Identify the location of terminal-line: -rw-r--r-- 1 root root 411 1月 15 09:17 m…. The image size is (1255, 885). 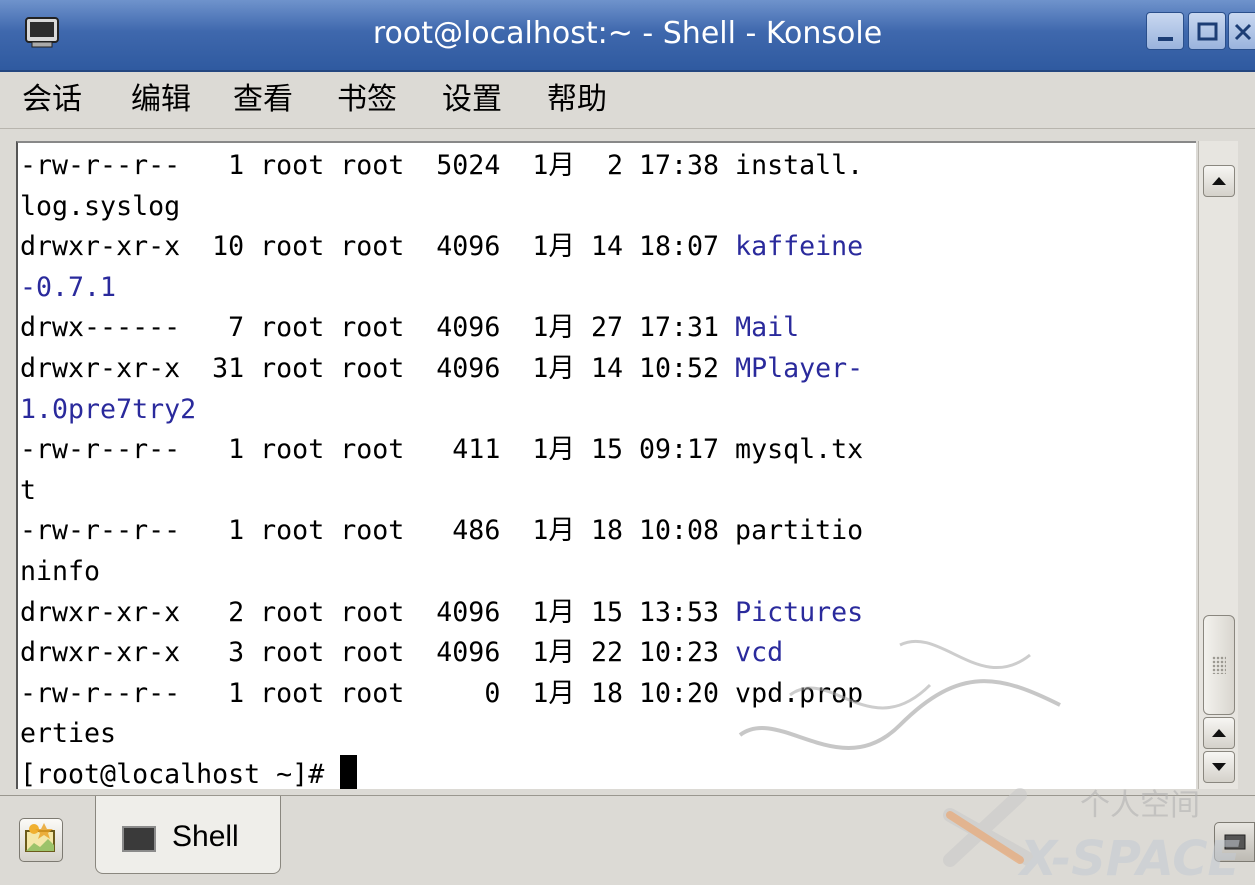
(441, 450).